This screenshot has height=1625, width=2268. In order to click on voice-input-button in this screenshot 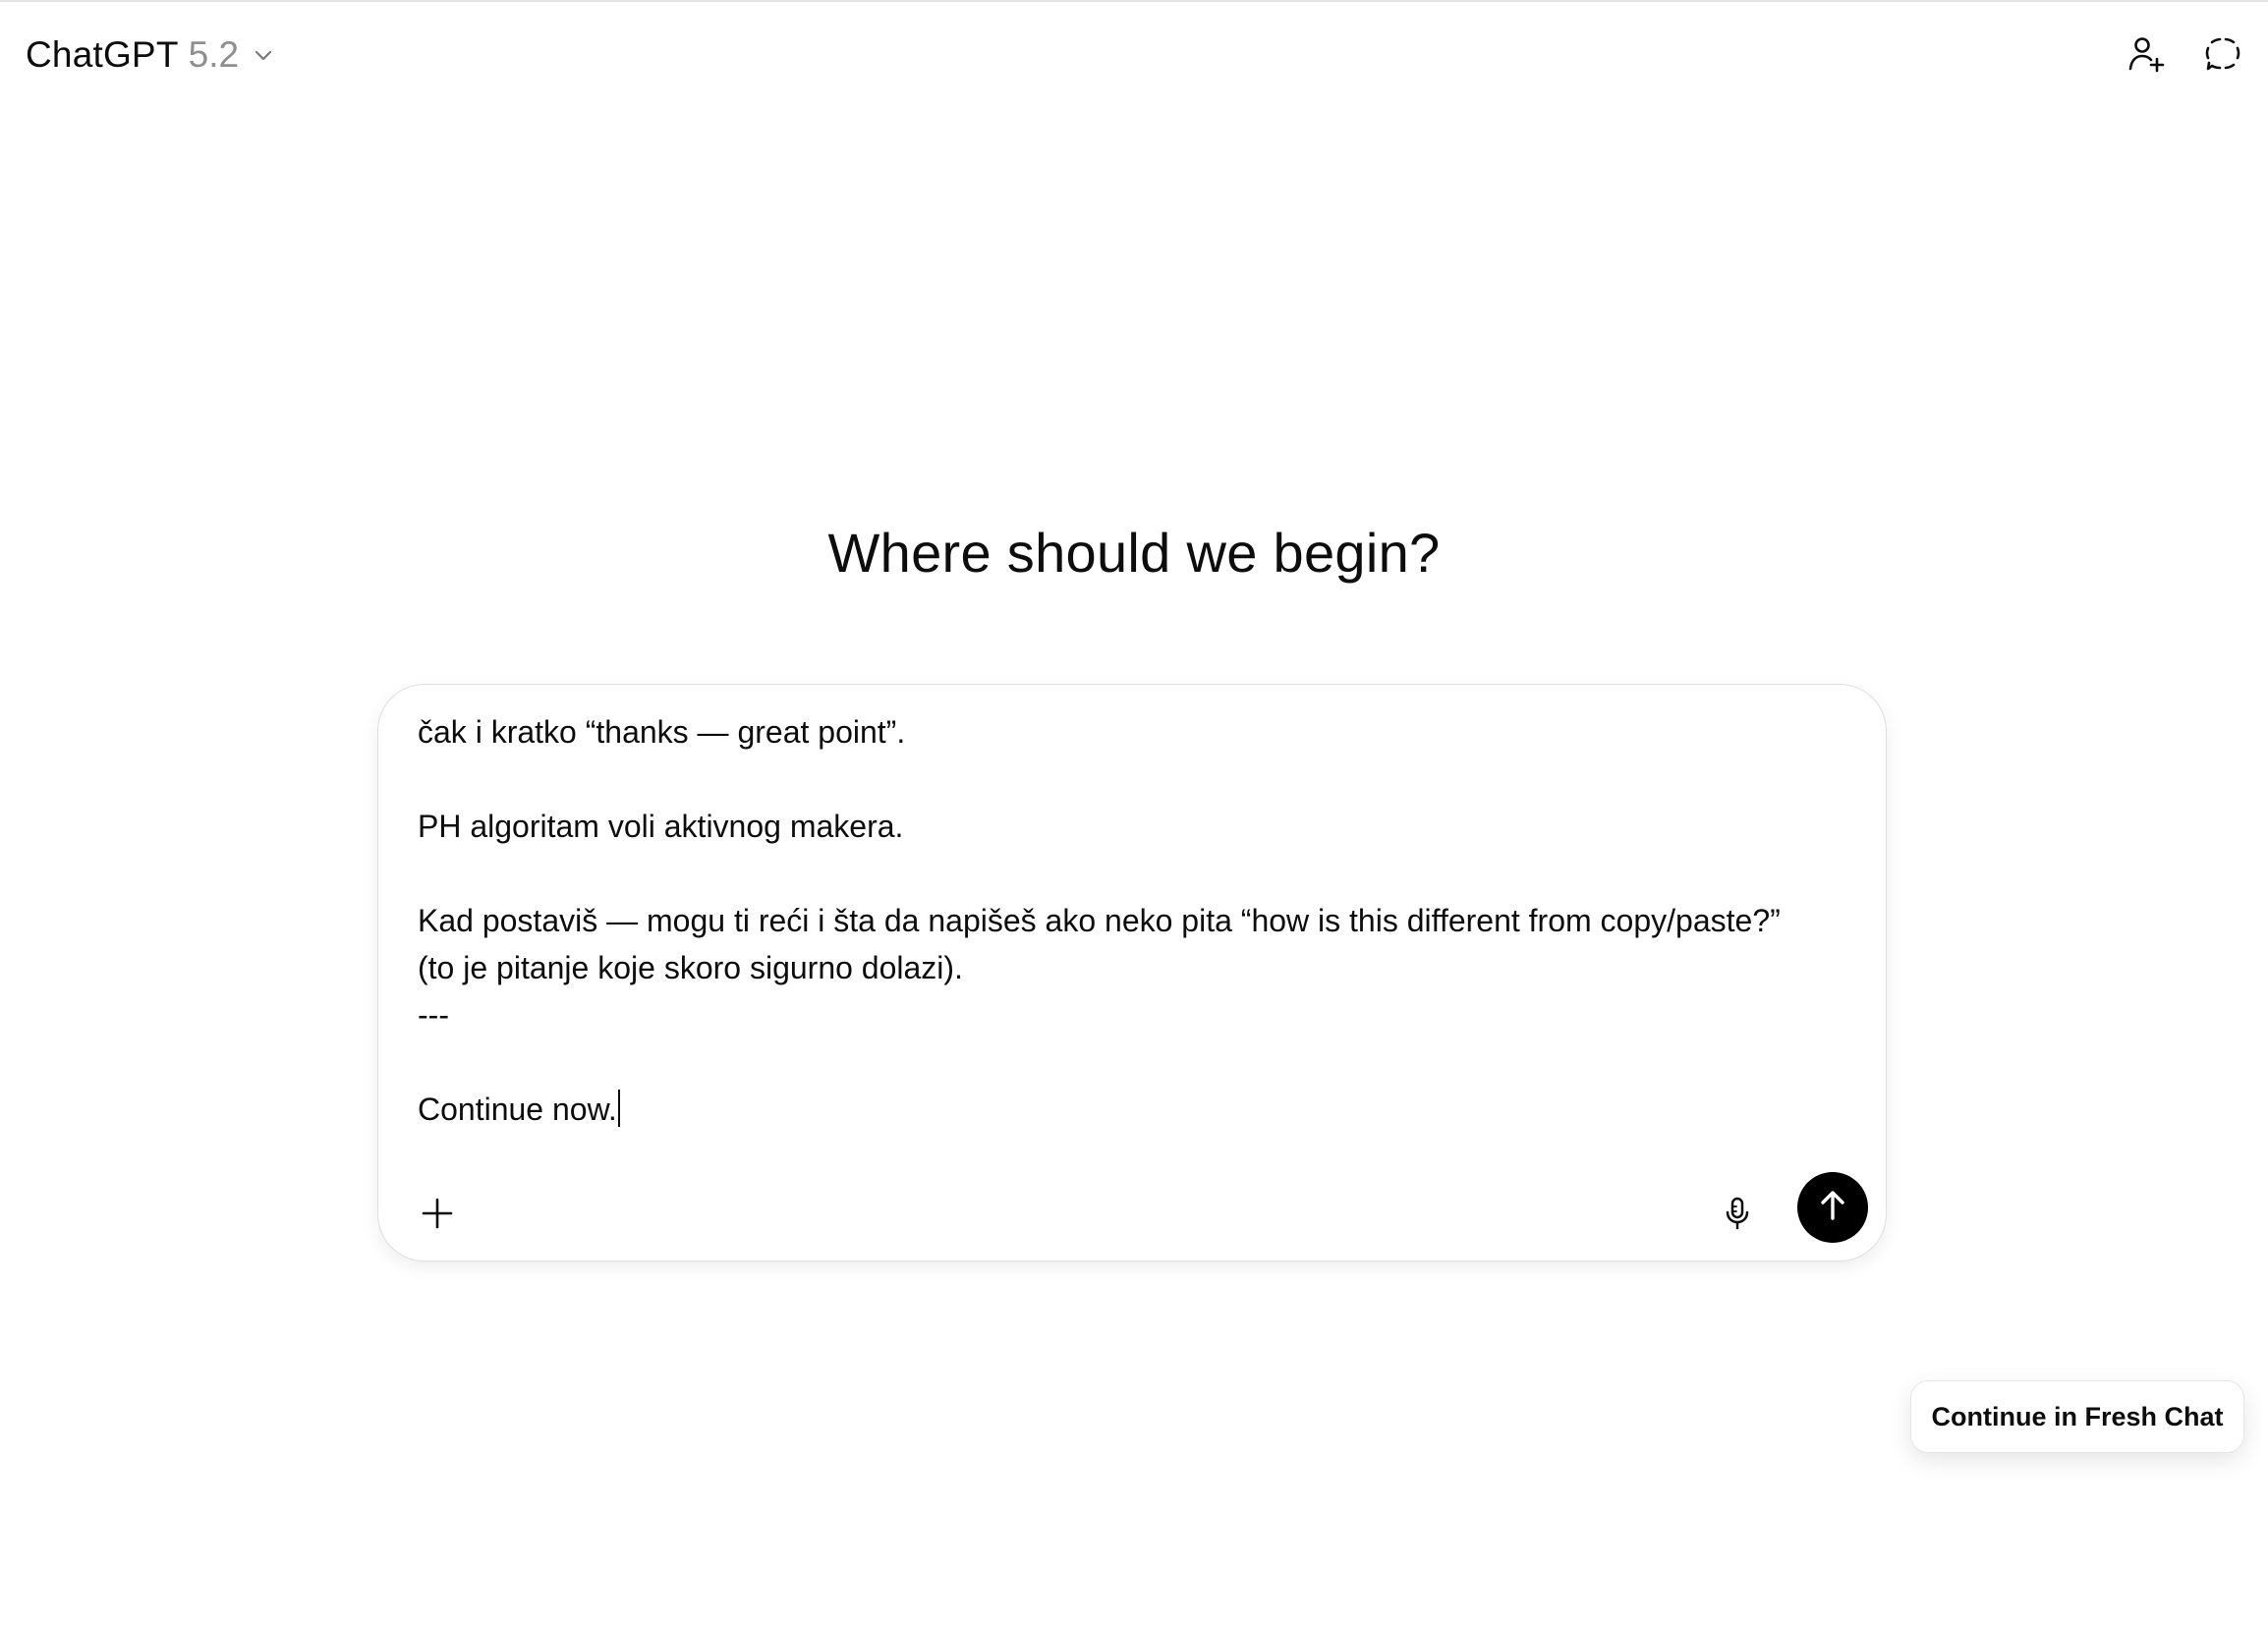, I will do `click(1738, 1215)`.